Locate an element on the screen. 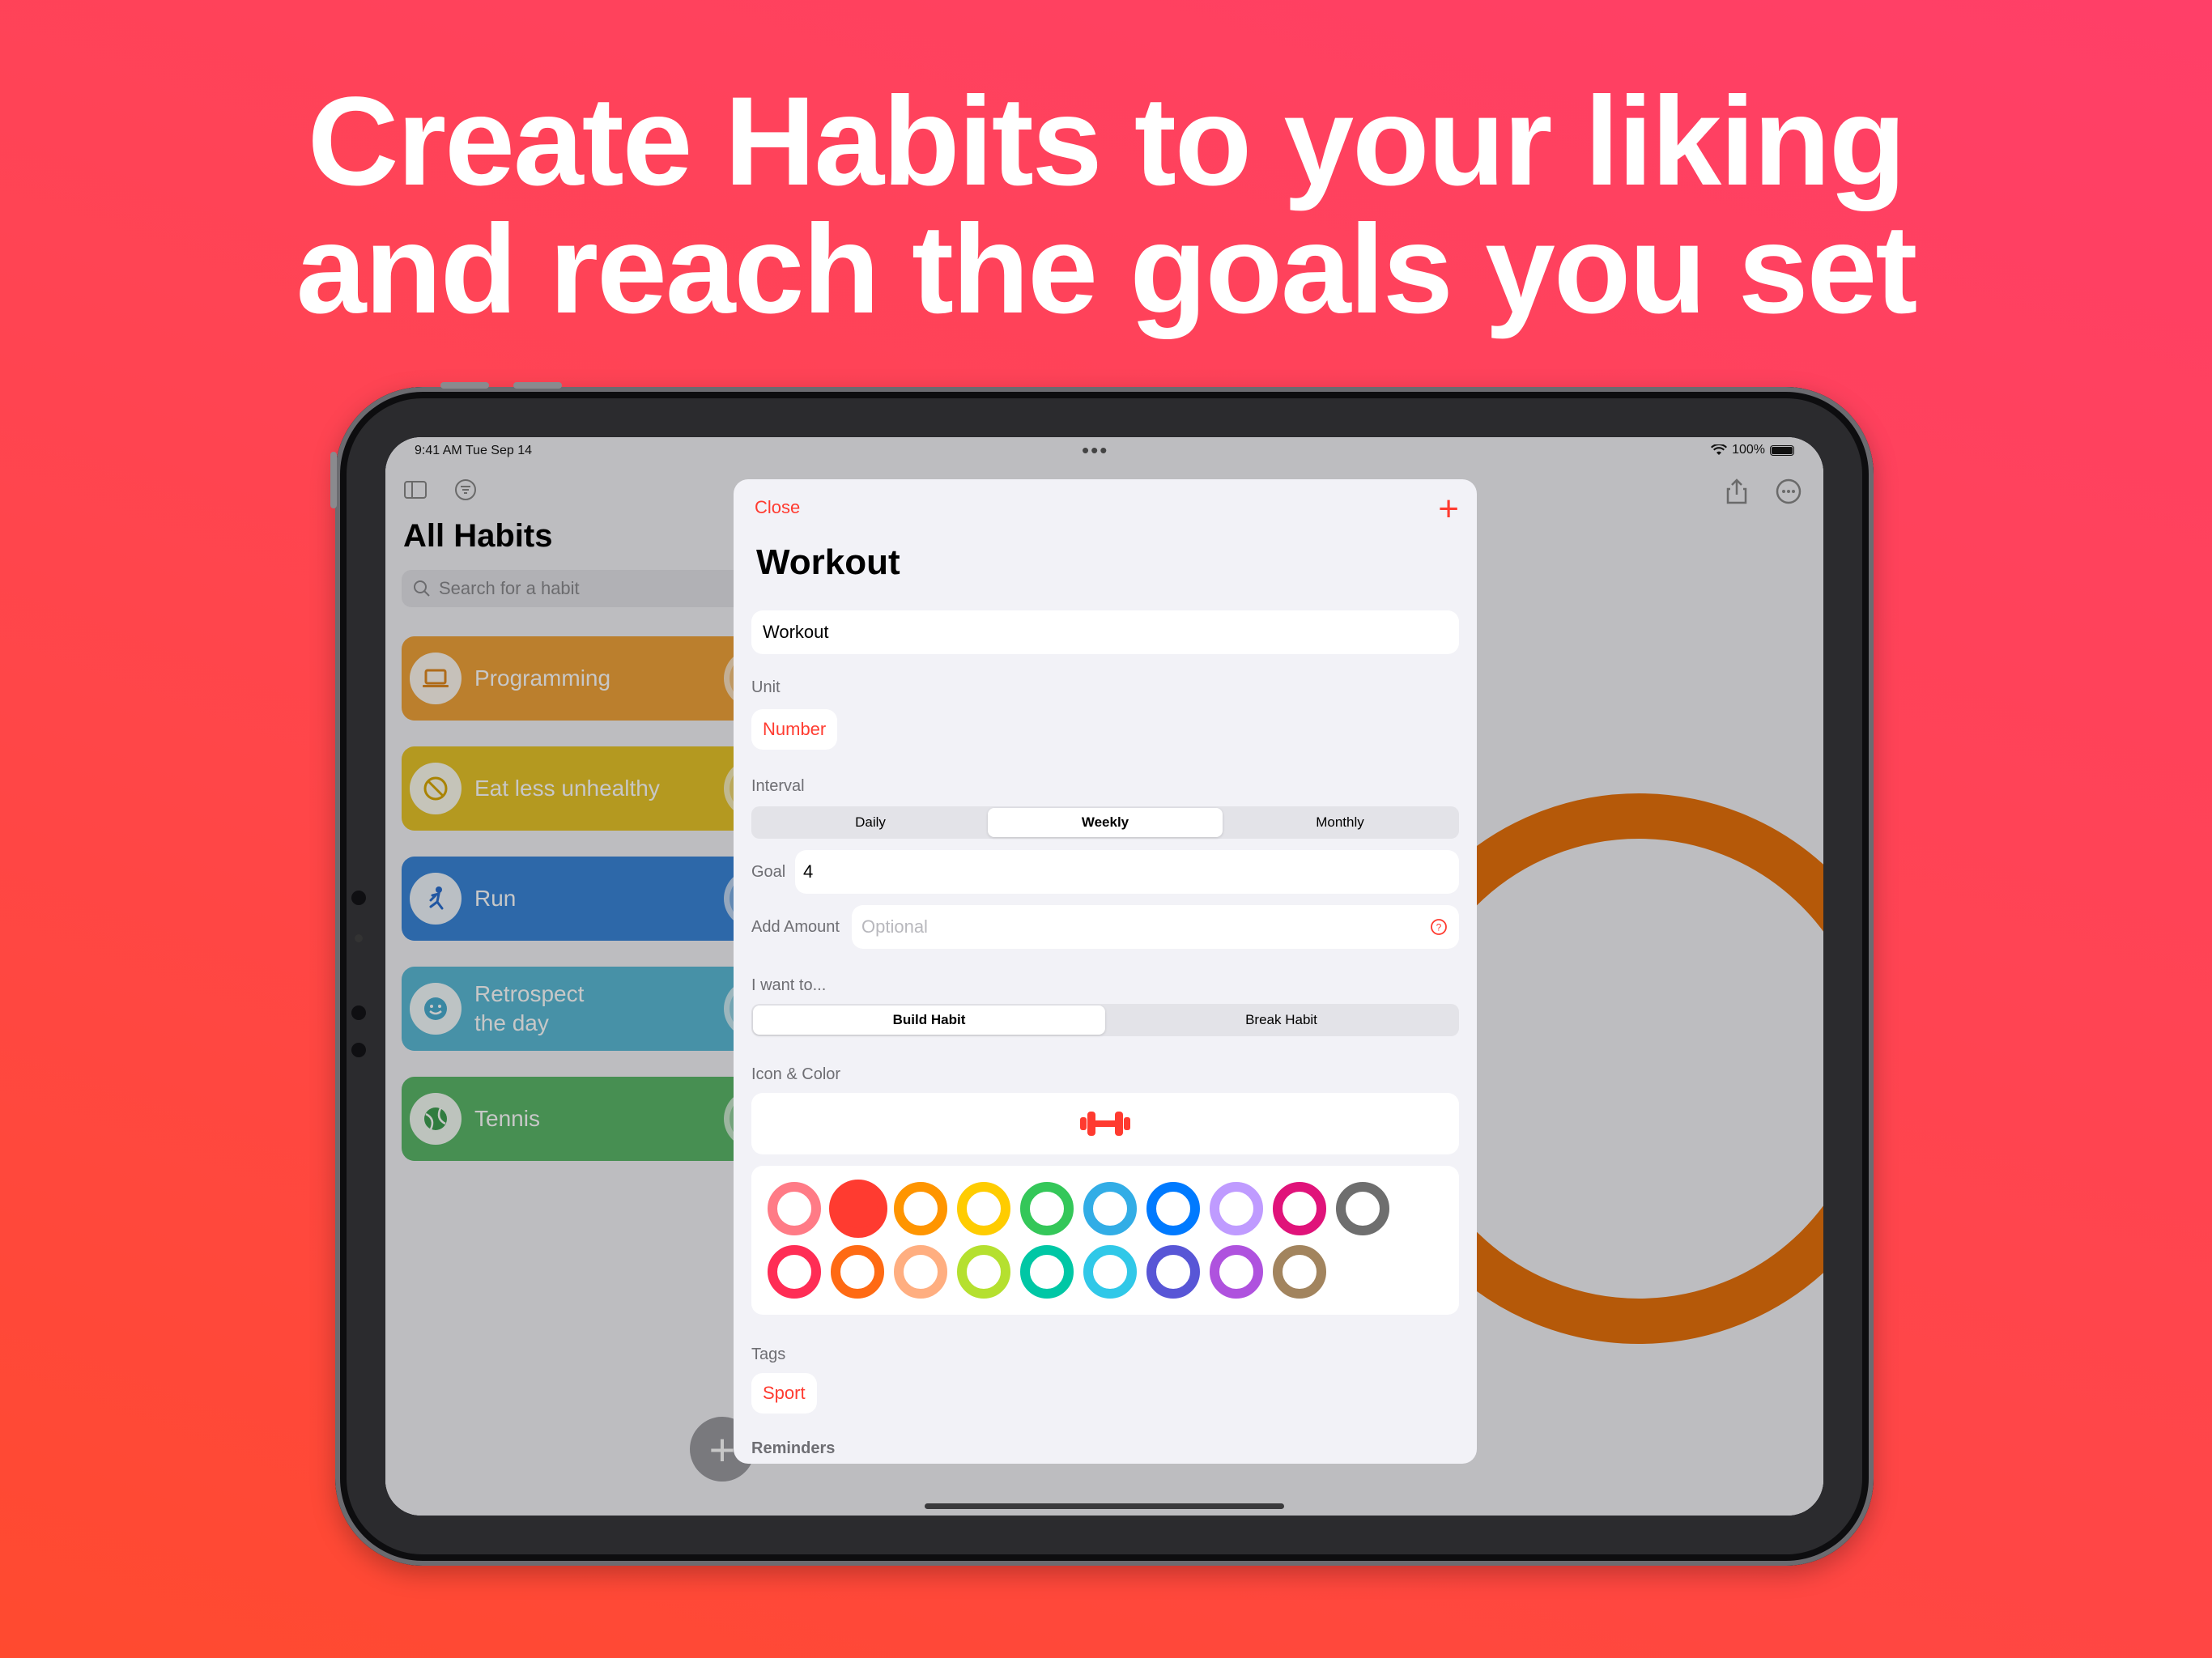 The height and width of the screenshot is (1658, 2212). tag-chip: Sport is located at coordinates (784, 1393).